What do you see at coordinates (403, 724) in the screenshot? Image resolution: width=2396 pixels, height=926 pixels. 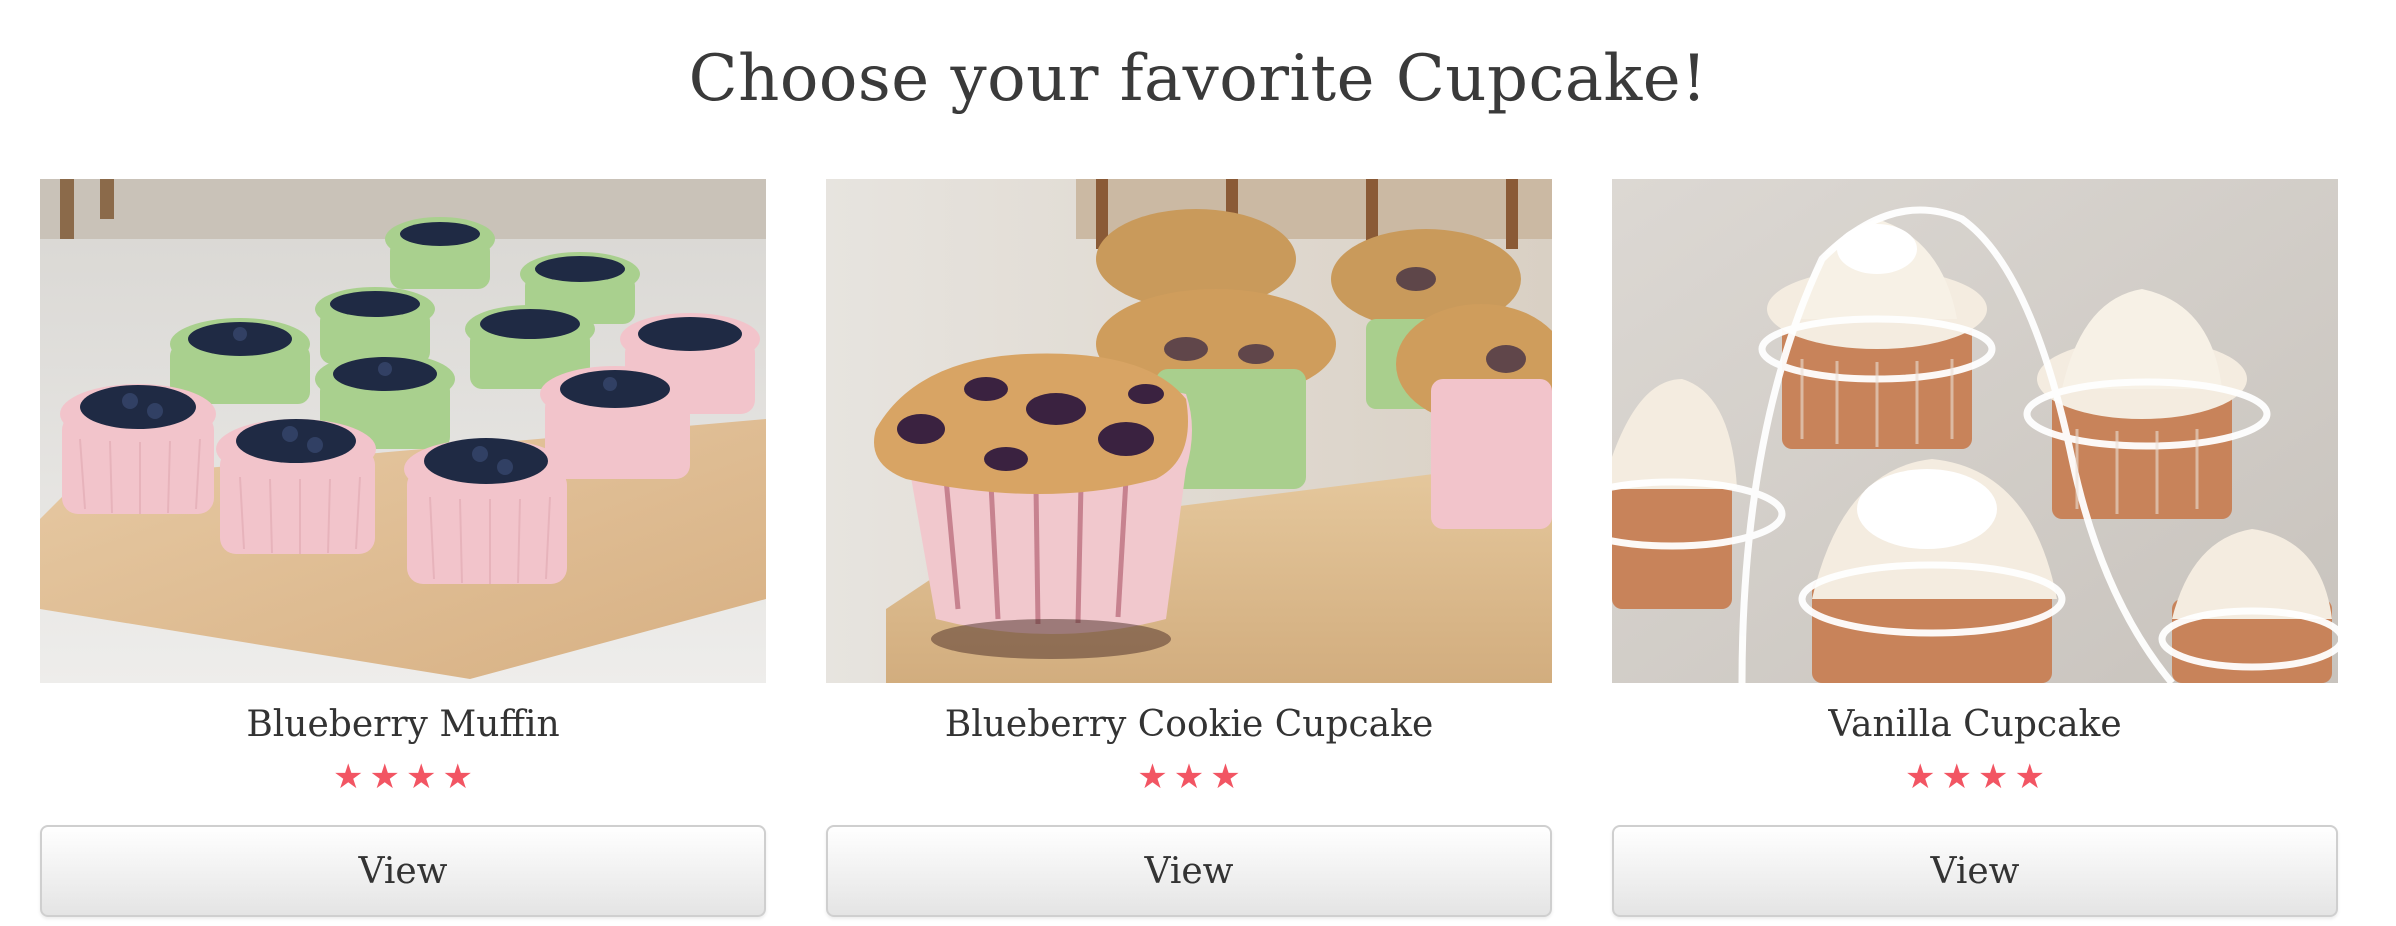 I see `product-name: Blueberry Muffin` at bounding box center [403, 724].